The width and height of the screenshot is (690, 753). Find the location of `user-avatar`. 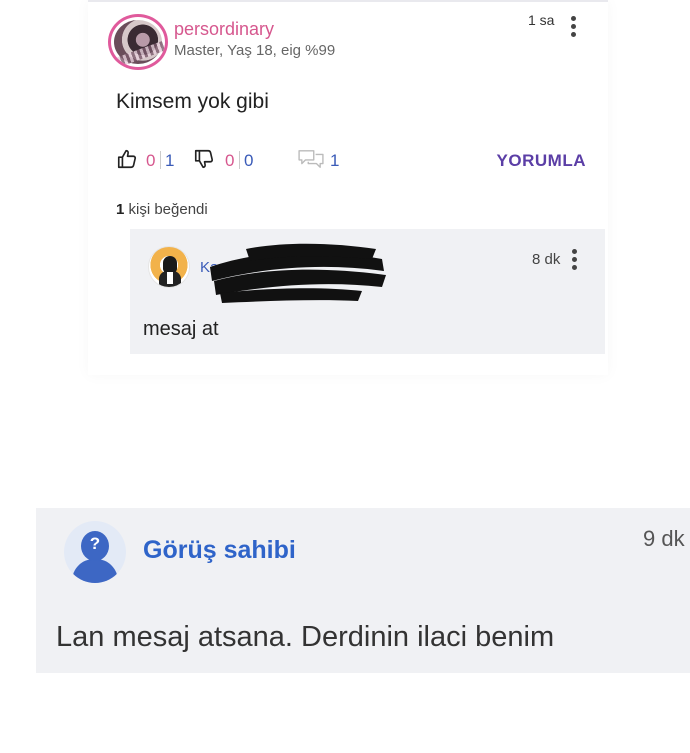

user-avatar is located at coordinates (138, 42).